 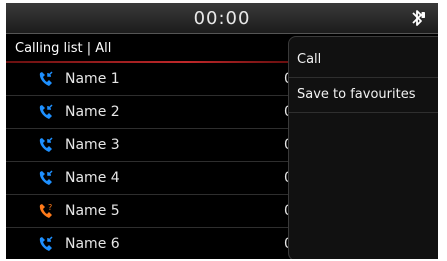 I want to click on contact-name: Name 2, so click(x=92, y=112).